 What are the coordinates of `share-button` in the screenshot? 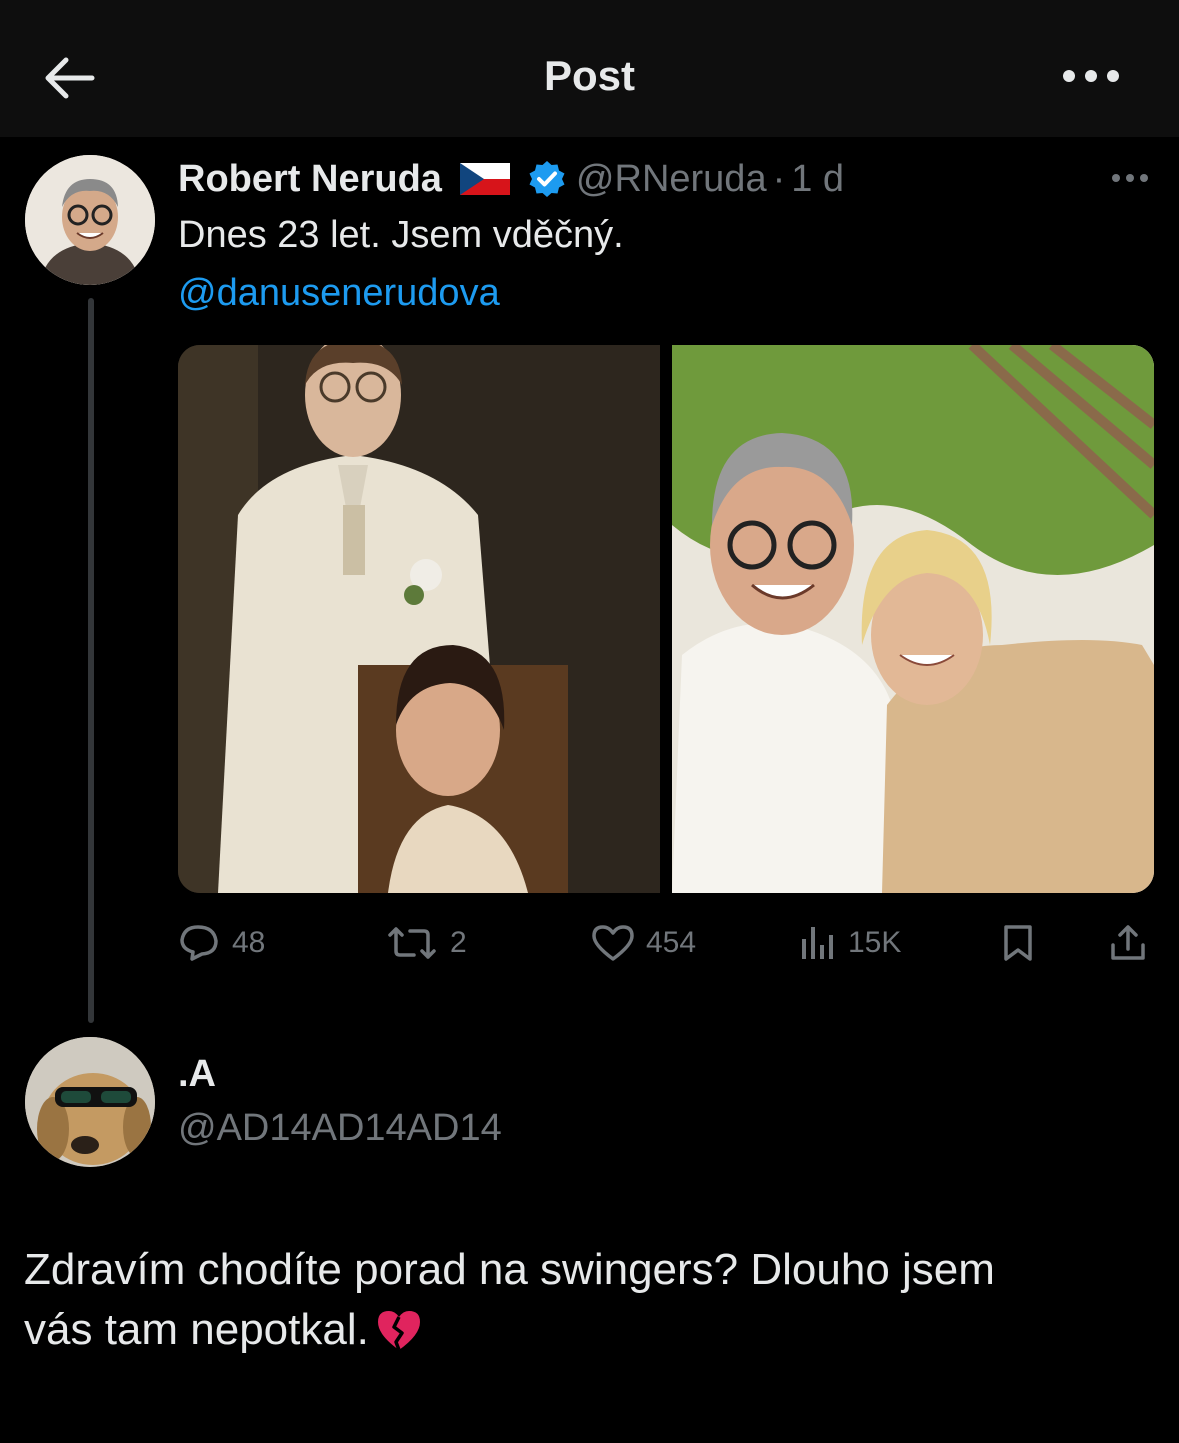 It's located at (1128, 943).